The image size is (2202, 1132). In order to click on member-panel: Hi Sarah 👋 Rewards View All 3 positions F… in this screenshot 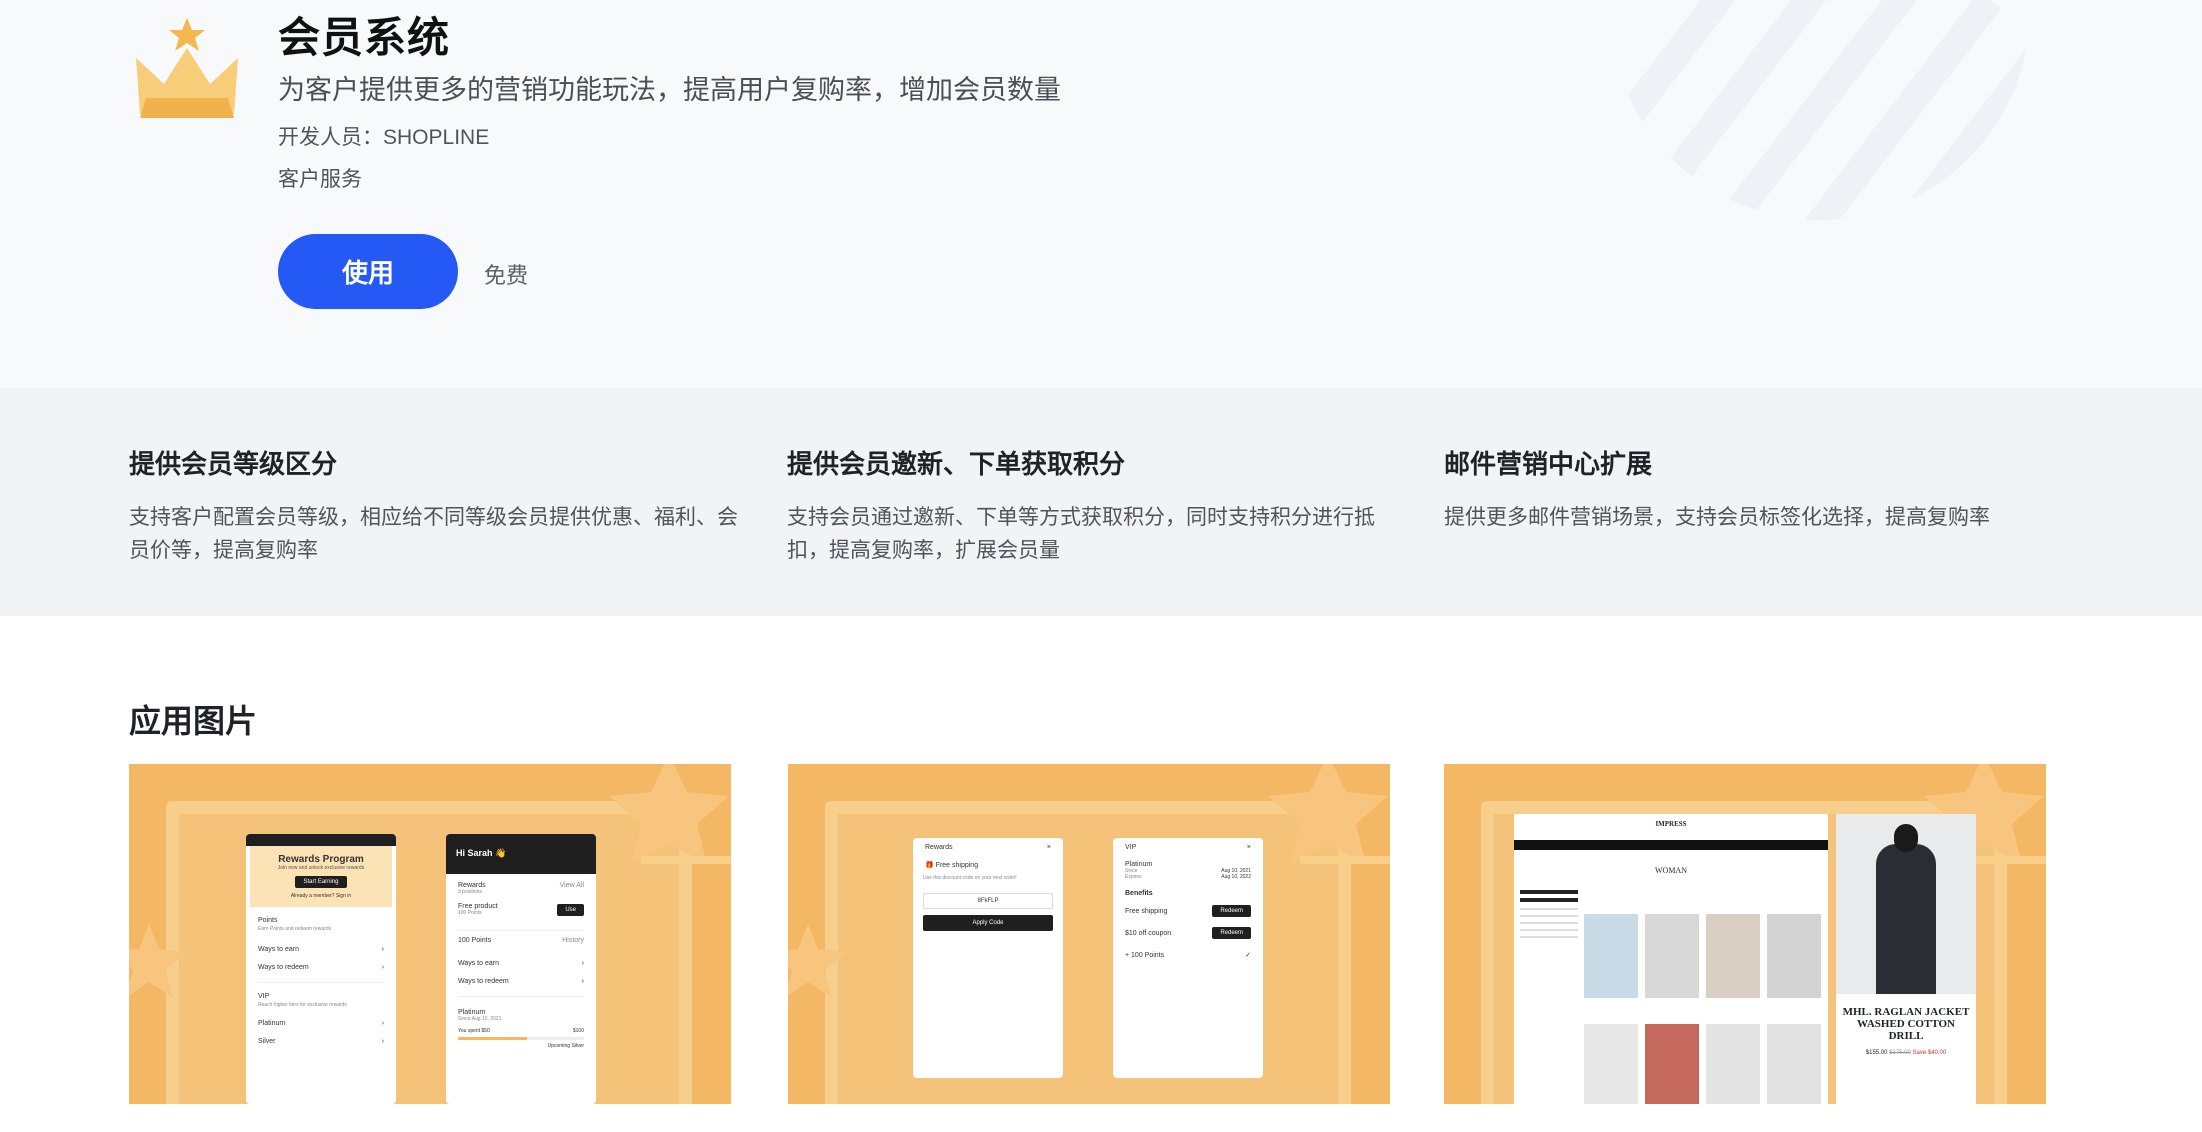, I will do `click(521, 969)`.